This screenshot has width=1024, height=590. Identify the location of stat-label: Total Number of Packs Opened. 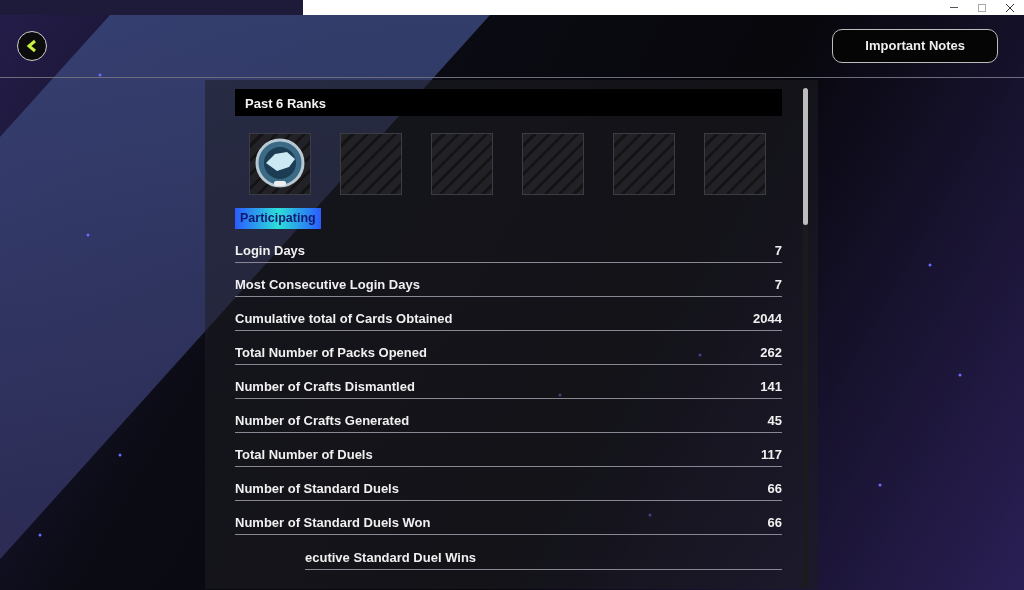
(331, 352).